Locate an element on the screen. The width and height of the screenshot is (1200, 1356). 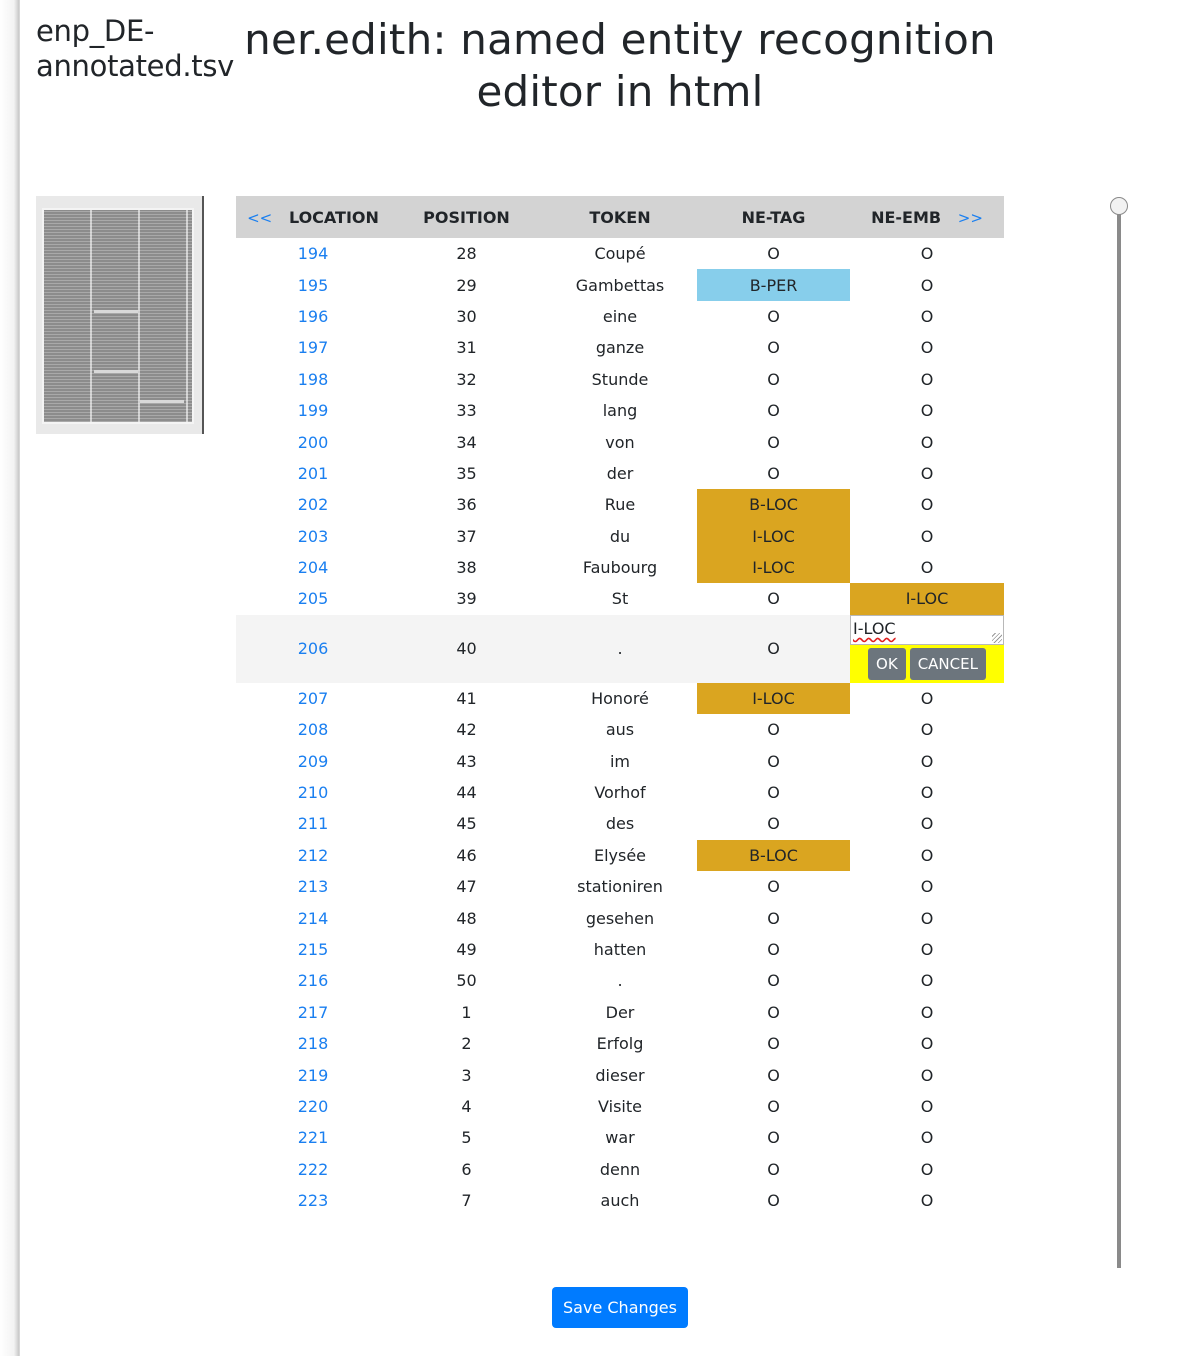
token-cell: Gambettas is located at coordinates (620, 284).